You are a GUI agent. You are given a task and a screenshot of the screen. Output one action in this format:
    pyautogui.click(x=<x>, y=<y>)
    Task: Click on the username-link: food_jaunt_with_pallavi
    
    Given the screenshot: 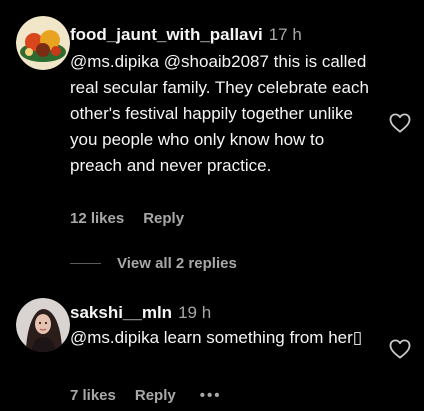 What is the action you would take?
    pyautogui.click(x=166, y=34)
    